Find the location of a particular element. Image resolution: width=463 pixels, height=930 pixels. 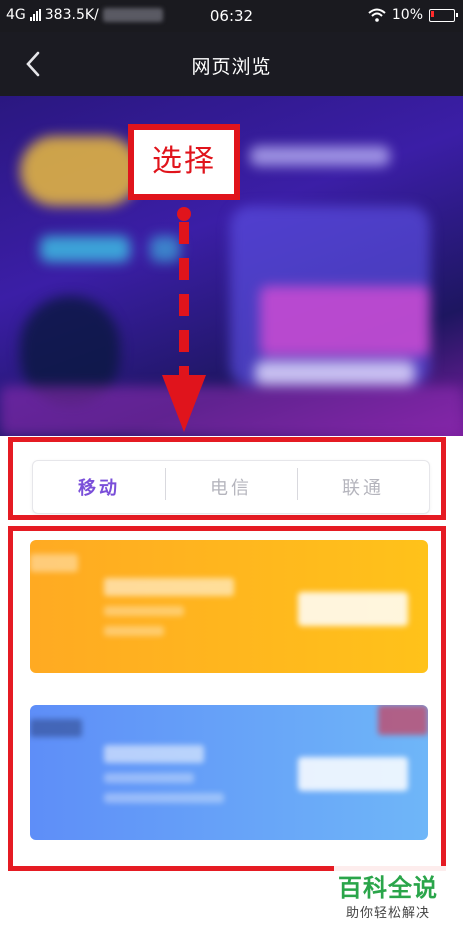

annotation-label: 选择 is located at coordinates (184, 162).